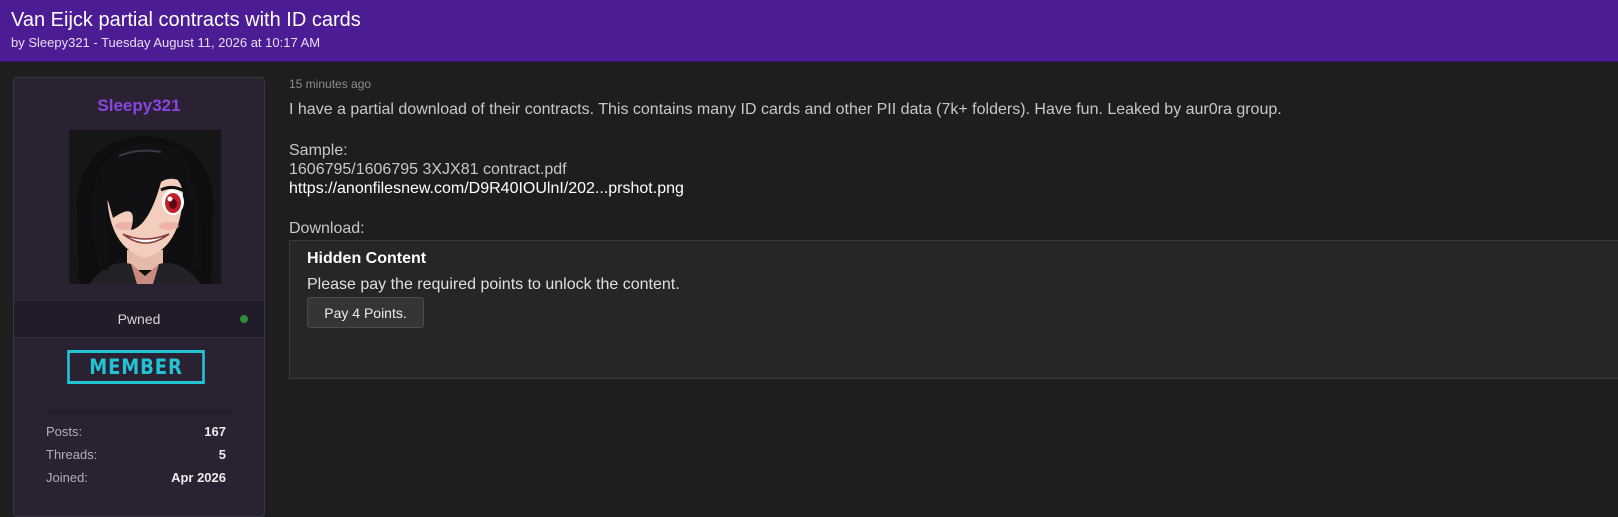  Describe the element at coordinates (367, 258) in the screenshot. I see `hidden-content-title: Hidden Content` at that location.